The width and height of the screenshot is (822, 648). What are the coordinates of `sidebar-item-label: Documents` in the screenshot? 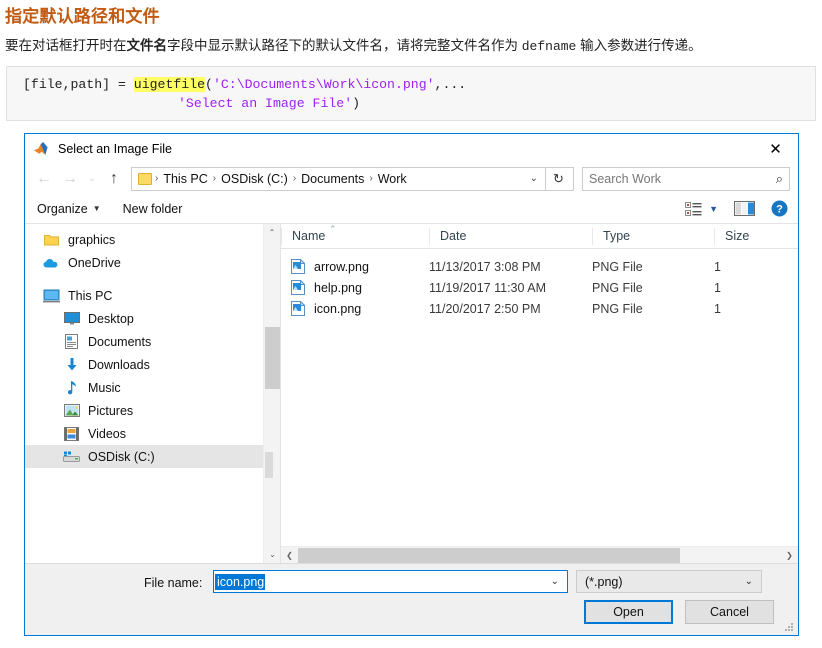 It's located at (120, 341).